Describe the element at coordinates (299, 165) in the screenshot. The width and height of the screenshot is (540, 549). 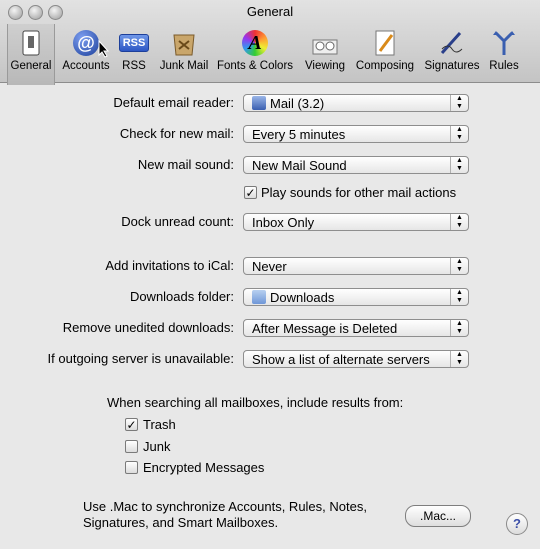
I see `mail-sound-value: New Mail Sound` at that location.